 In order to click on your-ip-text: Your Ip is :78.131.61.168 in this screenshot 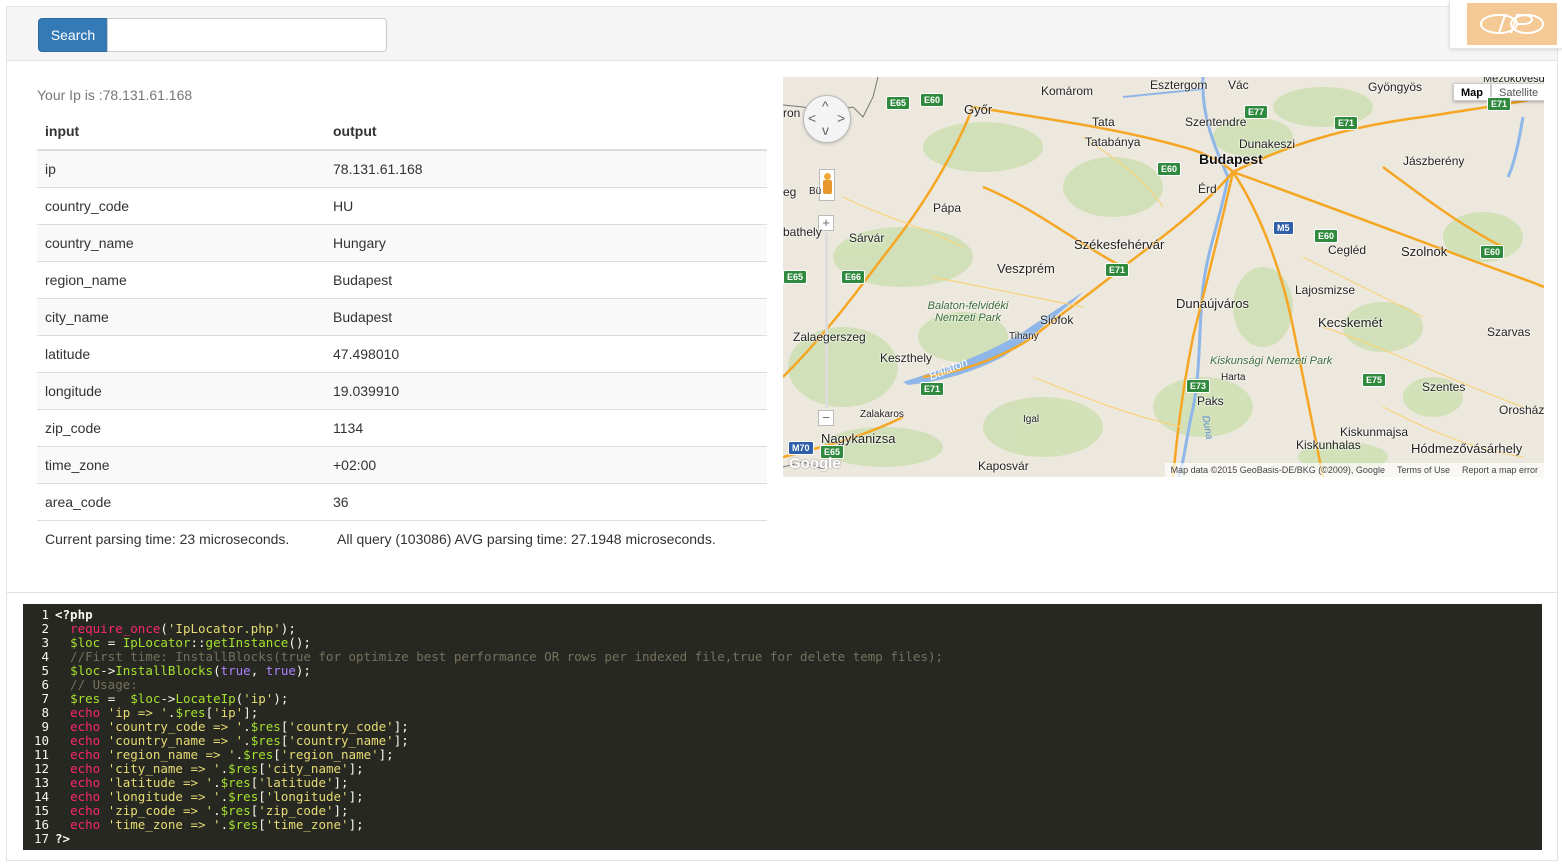, I will do `click(115, 95)`.